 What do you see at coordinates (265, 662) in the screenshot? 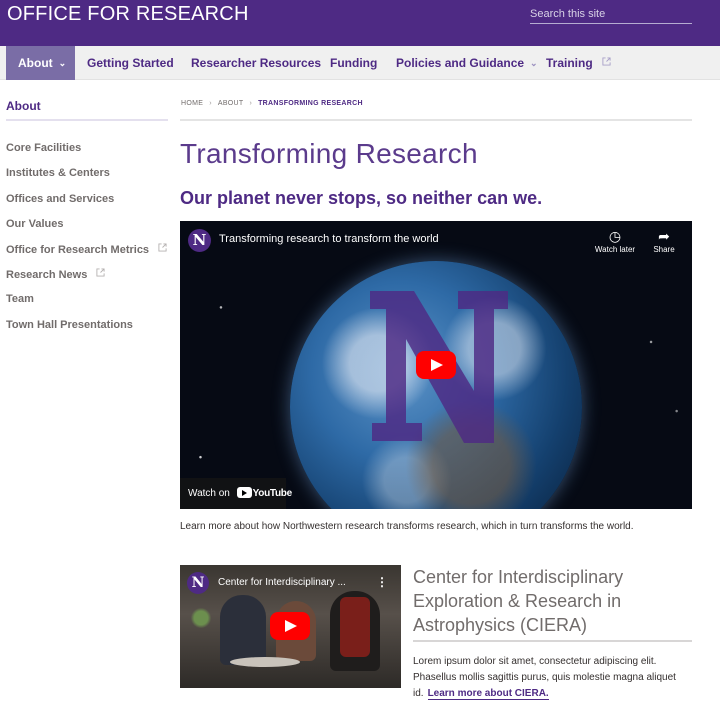
I see `table-image` at bounding box center [265, 662].